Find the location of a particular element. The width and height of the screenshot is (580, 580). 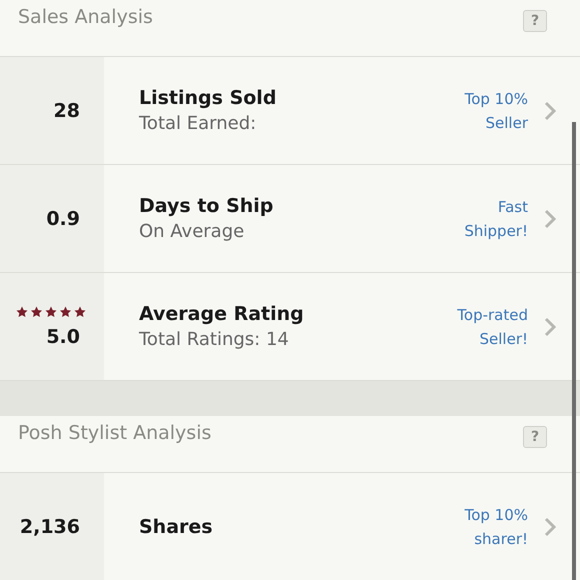

stat-title: Days to Ship is located at coordinates (206, 206).